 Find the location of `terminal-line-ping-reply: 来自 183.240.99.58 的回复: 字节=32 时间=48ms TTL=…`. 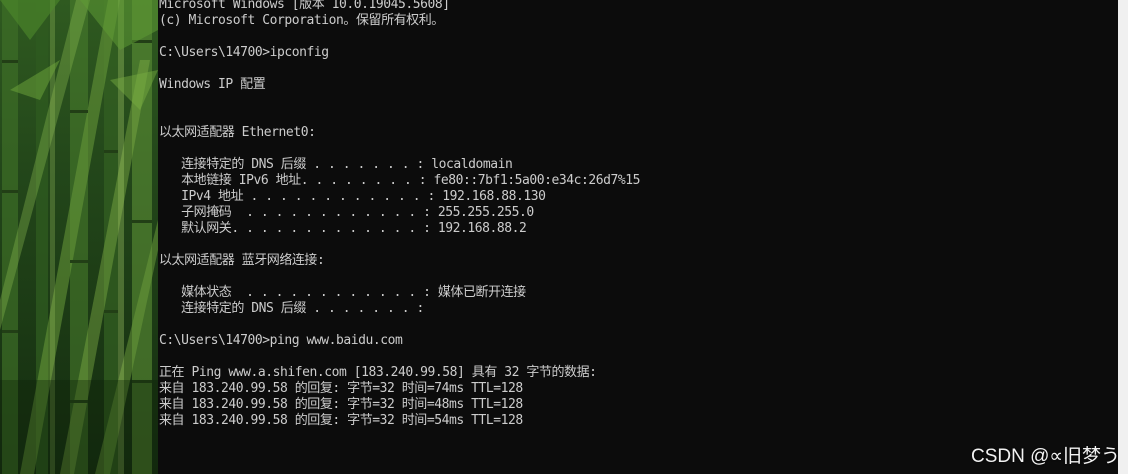

terminal-line-ping-reply: 来自 183.240.99.58 的回复: 字节=32 时间=48ms TTL=… is located at coordinates (341, 404).